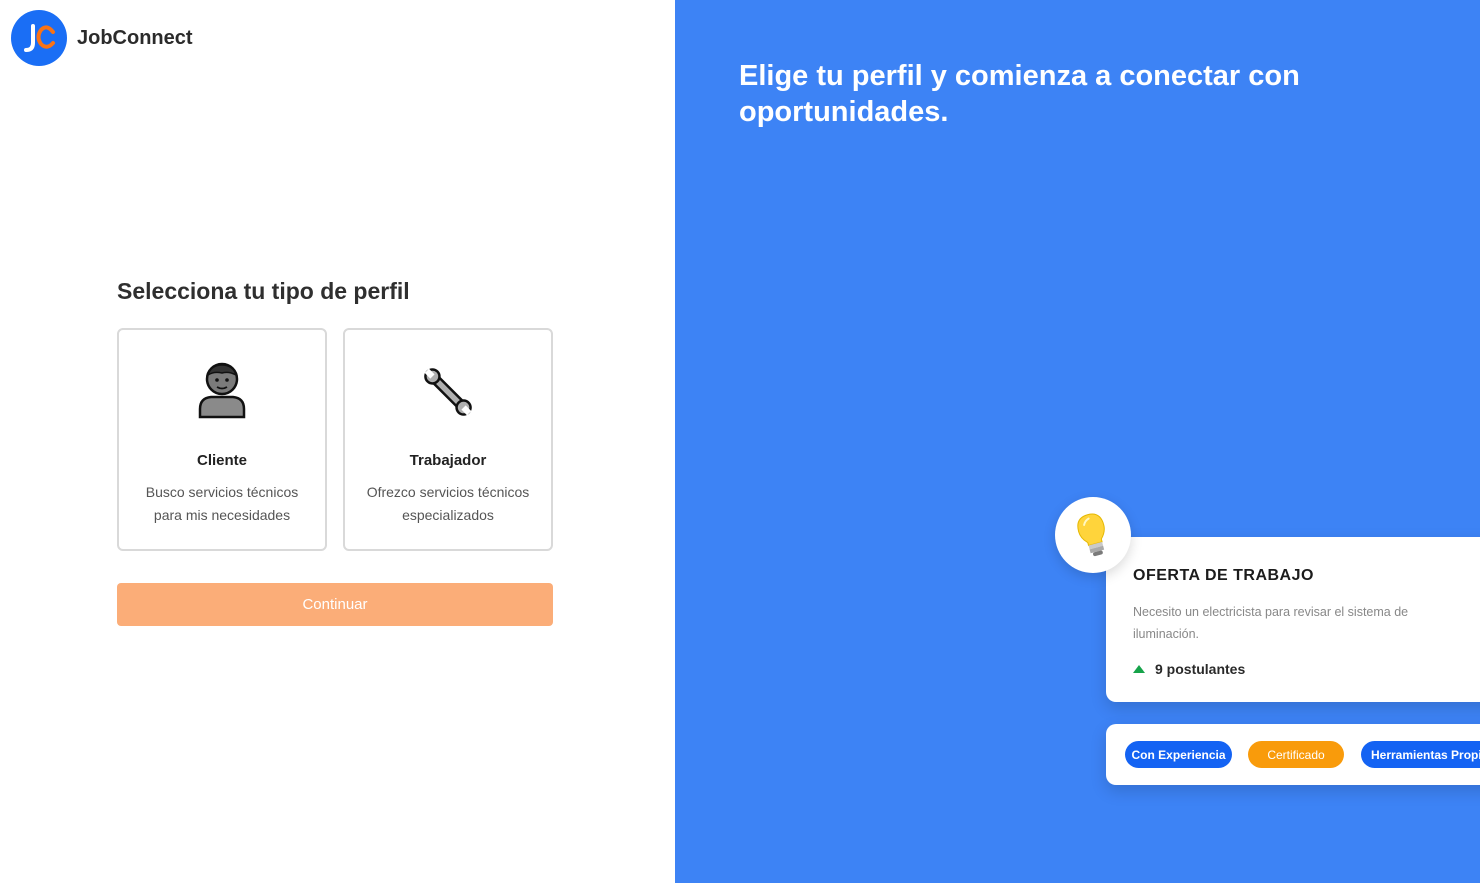 Image resolution: width=1480 pixels, height=883 pixels. I want to click on person-icon, so click(222, 392).